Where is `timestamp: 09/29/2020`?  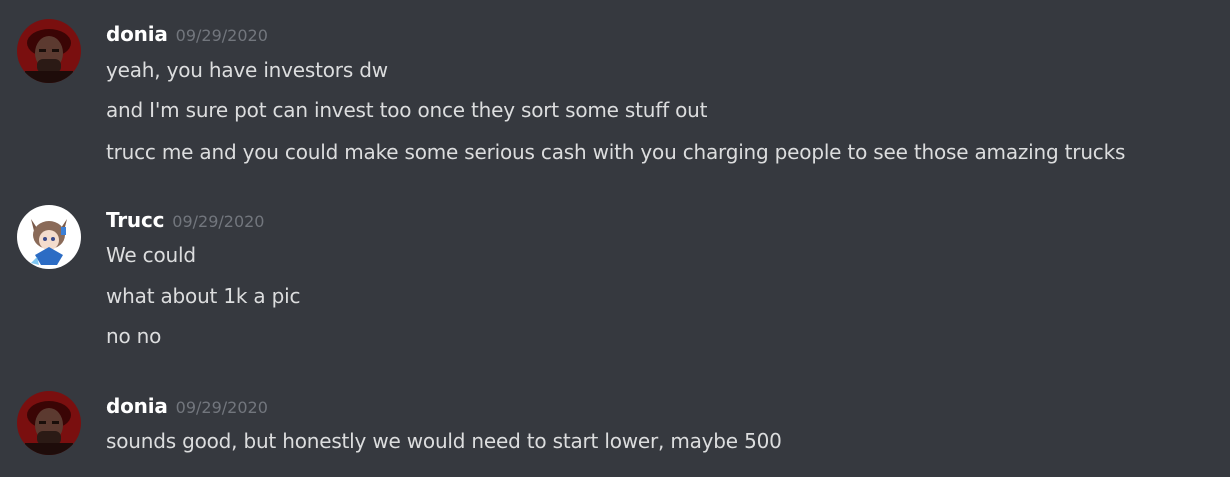
timestamp: 09/29/2020 is located at coordinates (222, 407).